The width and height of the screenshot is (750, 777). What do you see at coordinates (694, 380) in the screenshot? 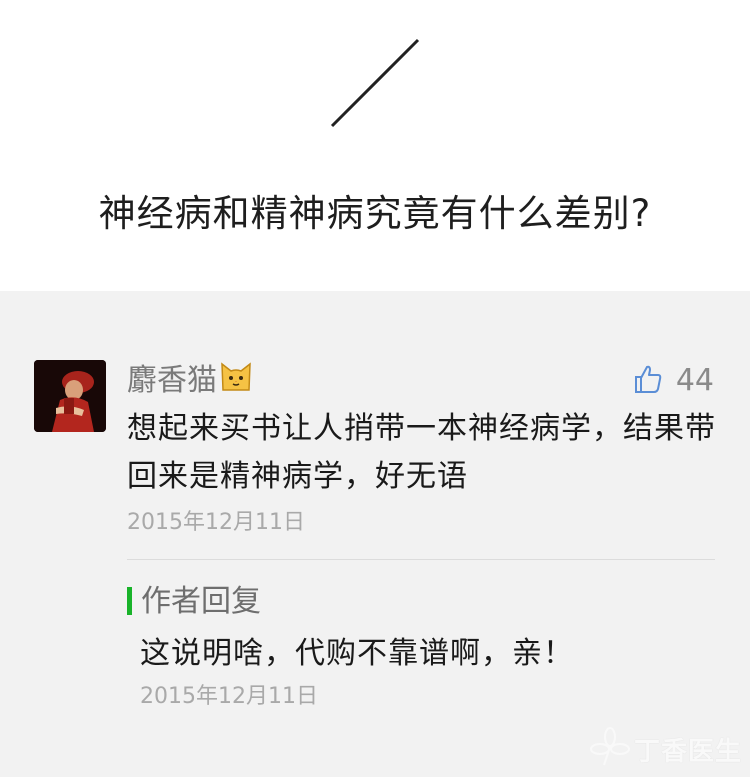
I see `like-count: 44` at bounding box center [694, 380].